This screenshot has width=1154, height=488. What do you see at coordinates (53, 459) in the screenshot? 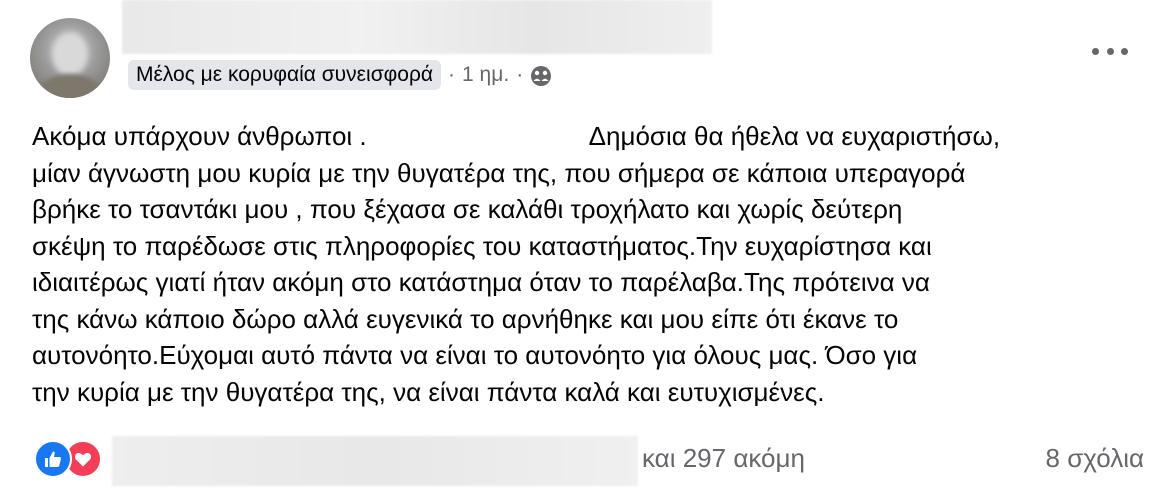
I see `like-icon` at bounding box center [53, 459].